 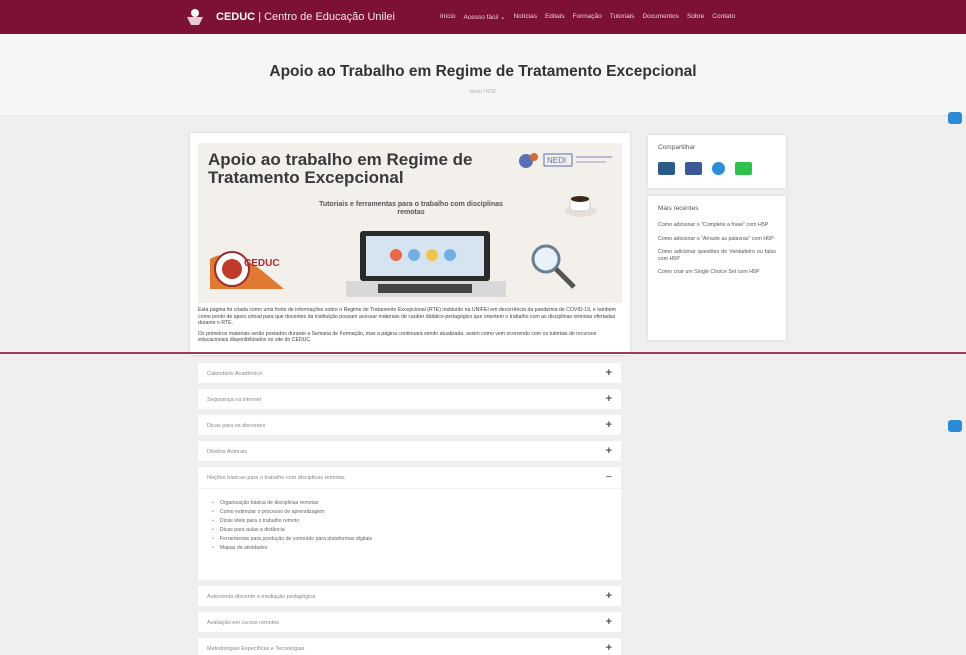 What do you see at coordinates (409, 622) in the screenshot?
I see `accordion-item-avaliacao: Avaliação em cursos remotos +` at bounding box center [409, 622].